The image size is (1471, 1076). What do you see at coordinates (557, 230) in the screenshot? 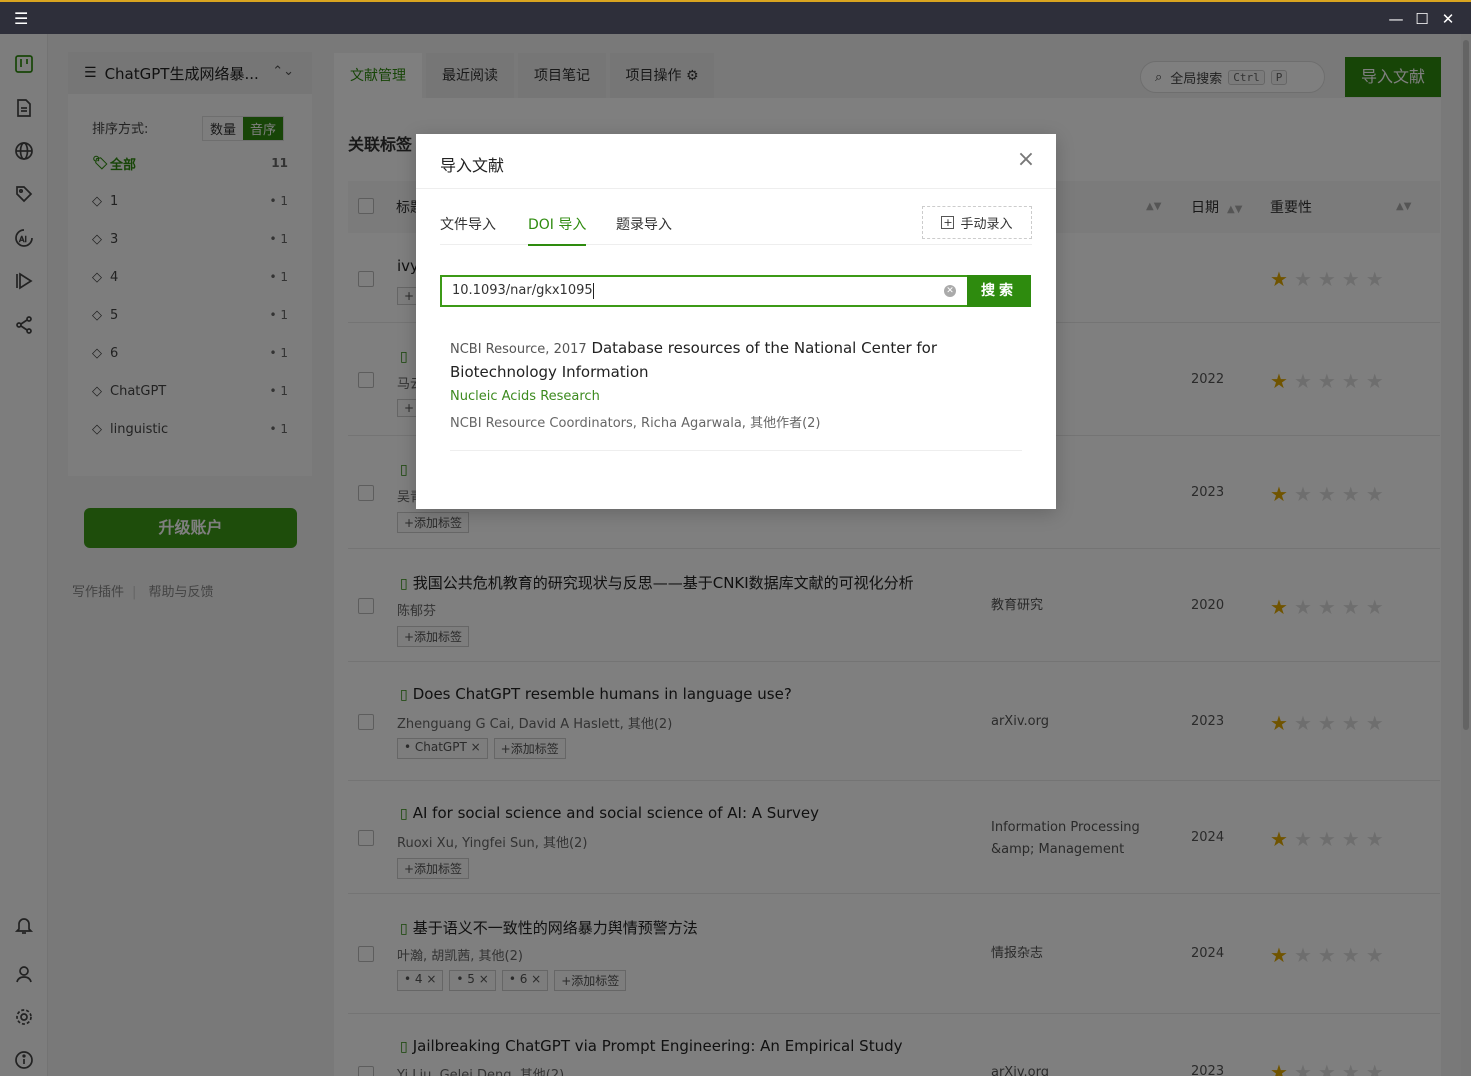
I see `tab-doi-import: DOI 导入` at bounding box center [557, 230].